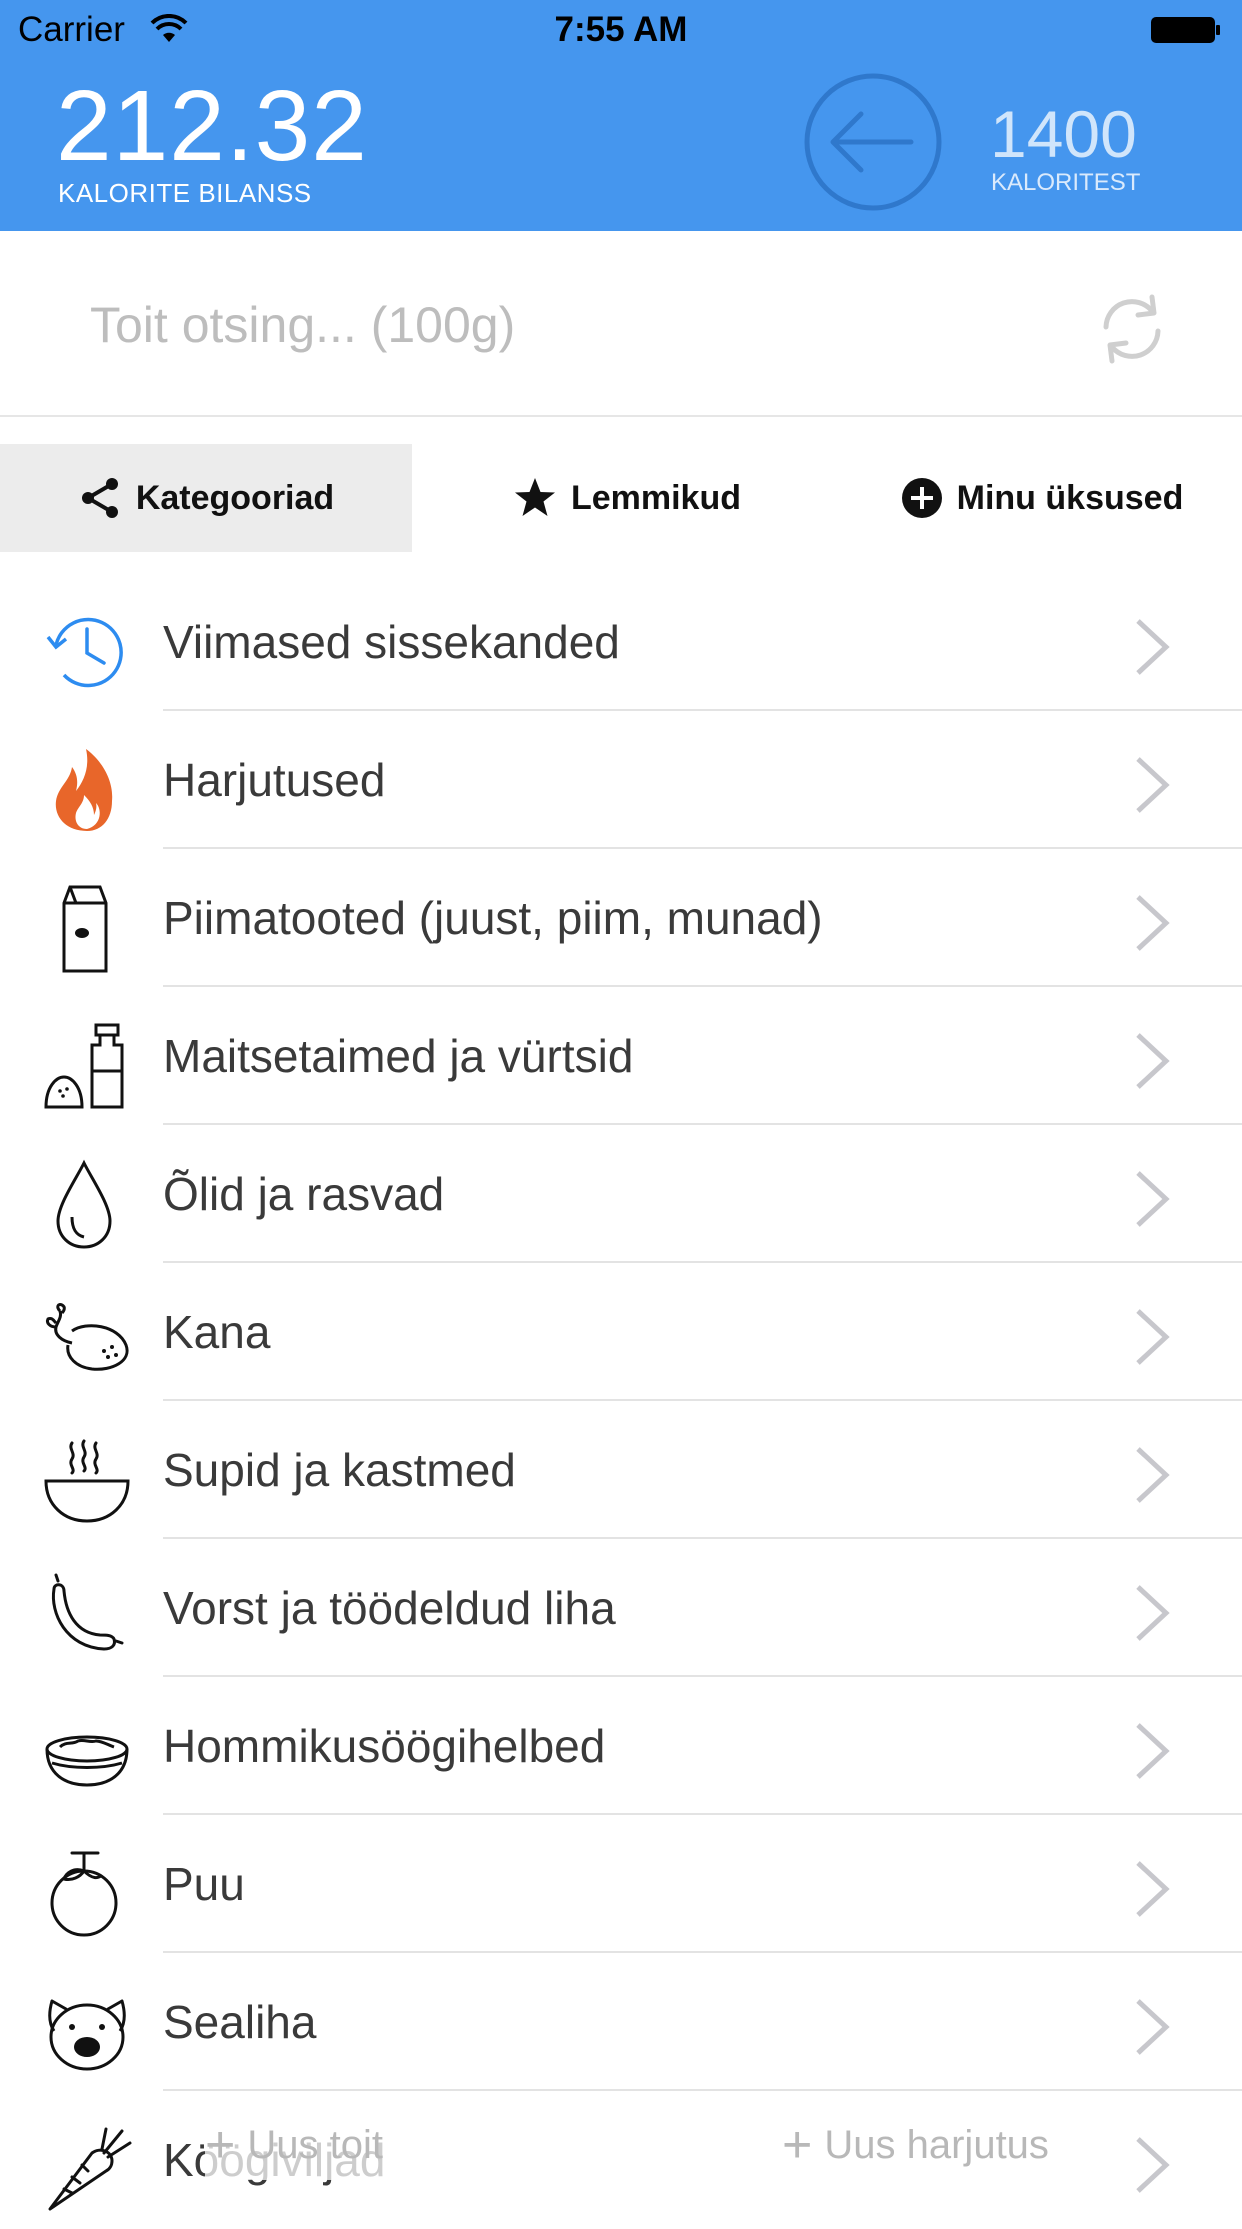 This screenshot has height=2229, width=1242. What do you see at coordinates (621, 1470) in the screenshot?
I see `list-item: Supid ja kastmed` at bounding box center [621, 1470].